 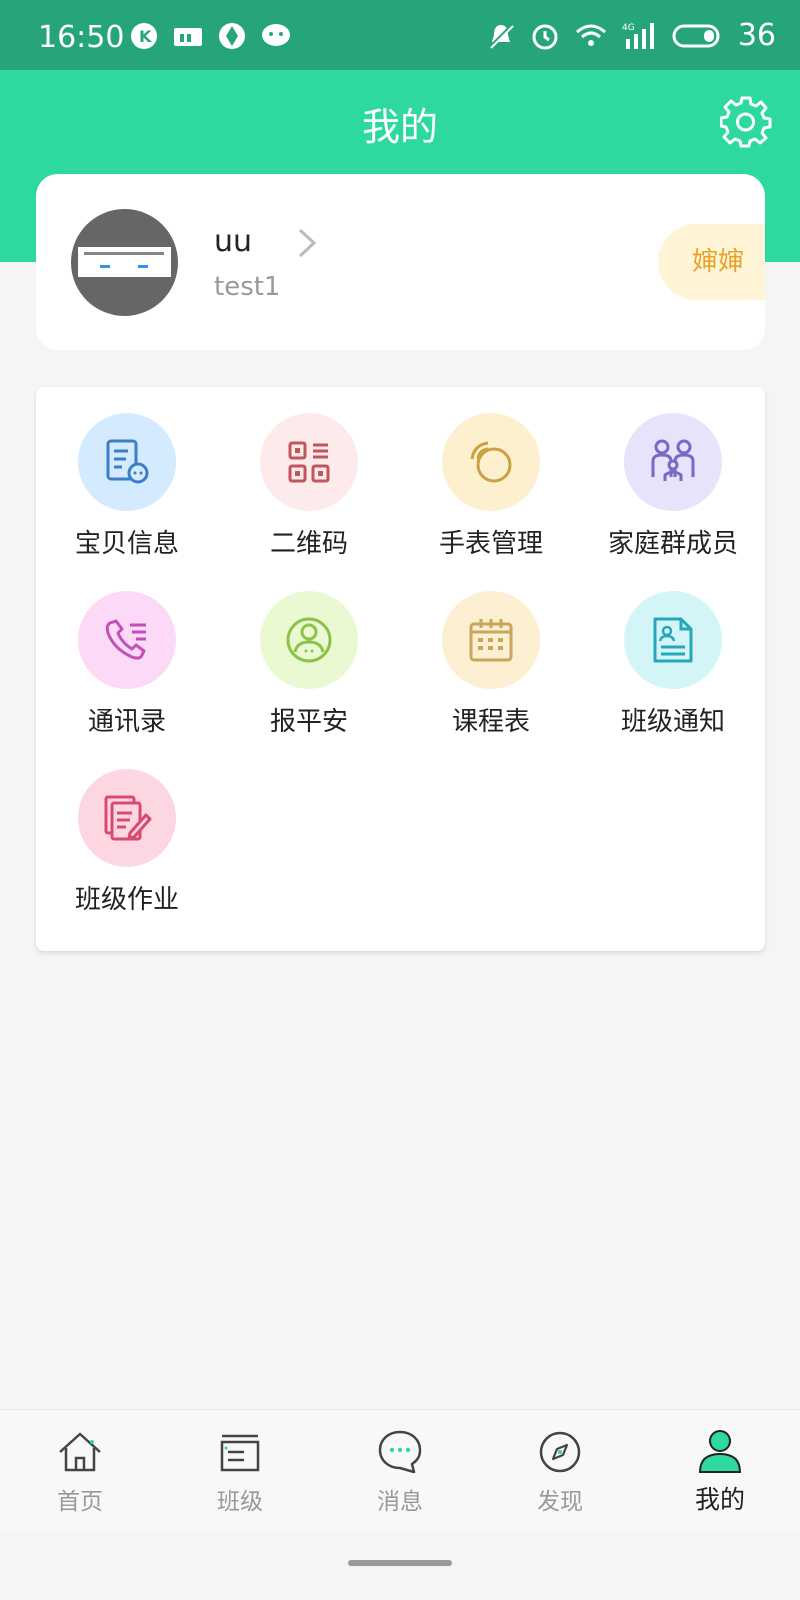 I want to click on menu-label: 报平安, so click(x=308, y=722).